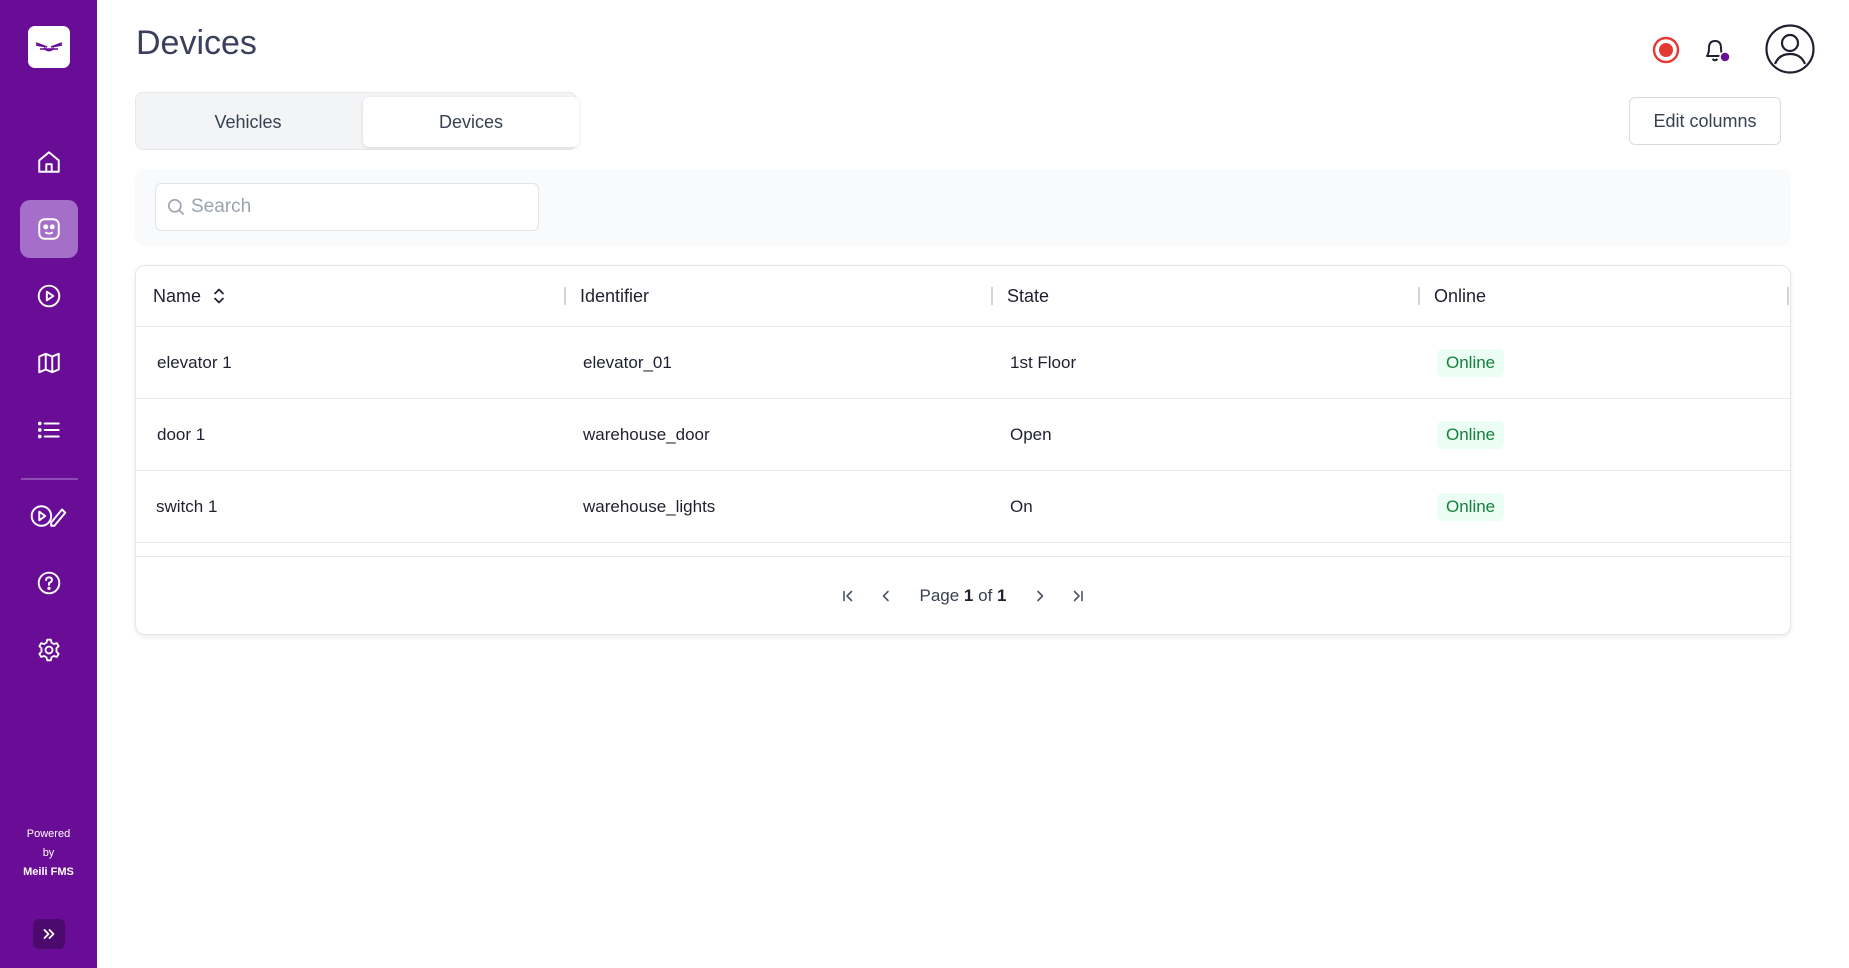  Describe the element at coordinates (963, 296) in the screenshot. I see `table-header: Name Identifier State Online` at that location.